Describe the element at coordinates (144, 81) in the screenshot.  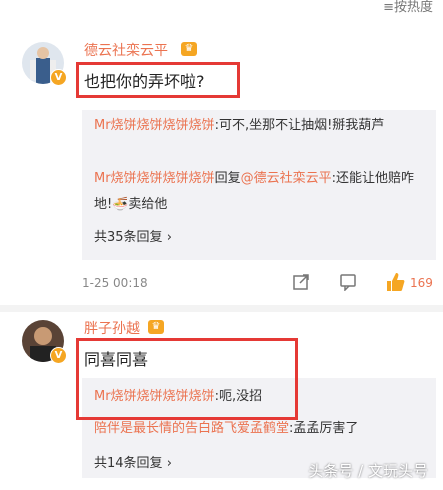
I see `comment-text: 也把你的弄坏啦?` at that location.